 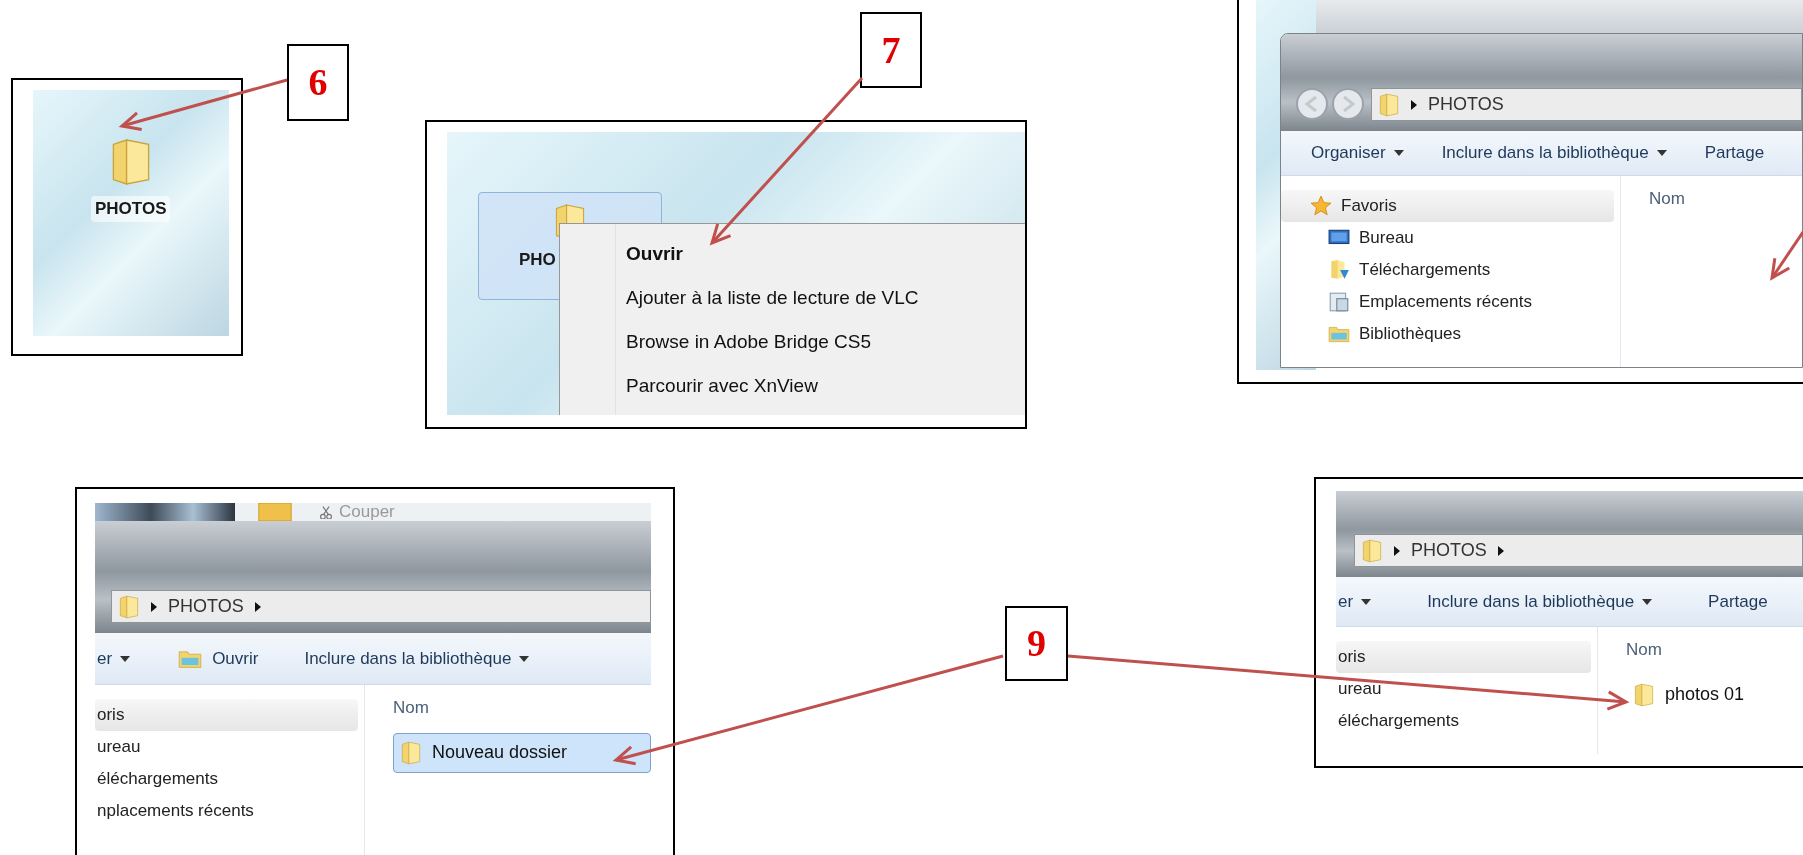 What do you see at coordinates (1450, 334) in the screenshot?
I see `nav-item: Bibliothèques` at bounding box center [1450, 334].